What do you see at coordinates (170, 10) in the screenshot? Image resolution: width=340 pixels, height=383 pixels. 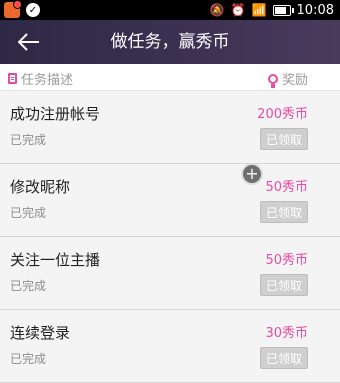 I see `status-bar: ✓ 🔕 ⏰ 📶 10:08` at bounding box center [170, 10].